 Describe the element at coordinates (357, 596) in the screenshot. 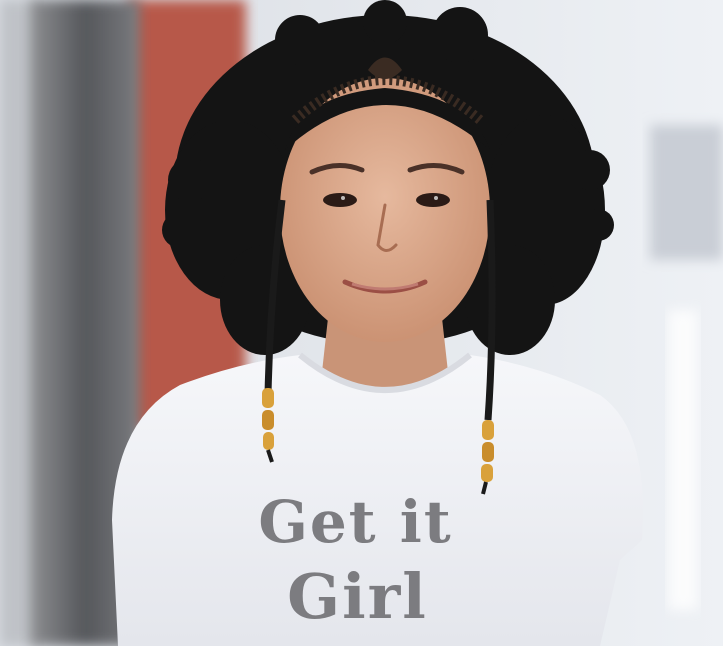

I see `shirt-print-line-2: Girl` at that location.